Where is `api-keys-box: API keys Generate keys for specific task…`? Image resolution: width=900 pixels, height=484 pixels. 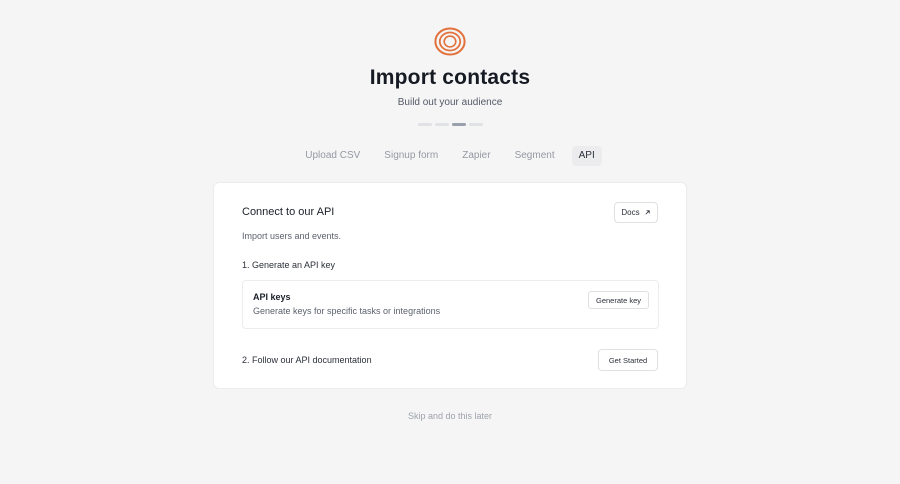
api-keys-box: API keys Generate keys for specific task… is located at coordinates (450, 304).